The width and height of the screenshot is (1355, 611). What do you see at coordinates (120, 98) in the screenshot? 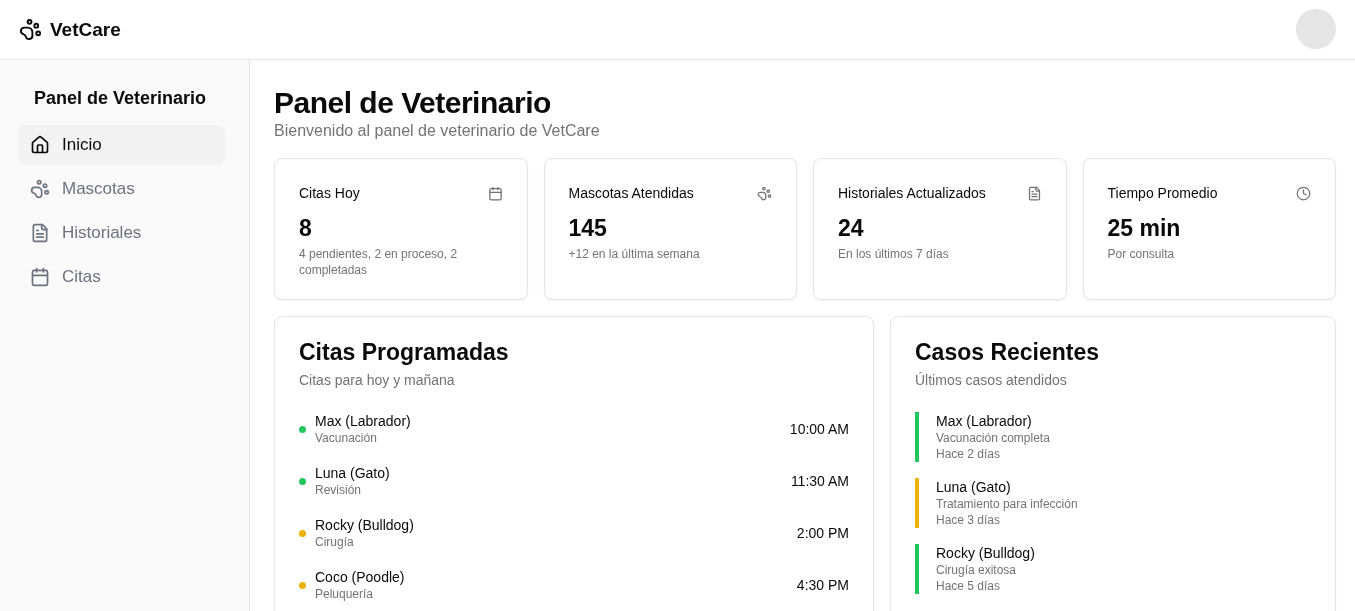
I see `sidebar-title: Panel de Veterinario` at bounding box center [120, 98].